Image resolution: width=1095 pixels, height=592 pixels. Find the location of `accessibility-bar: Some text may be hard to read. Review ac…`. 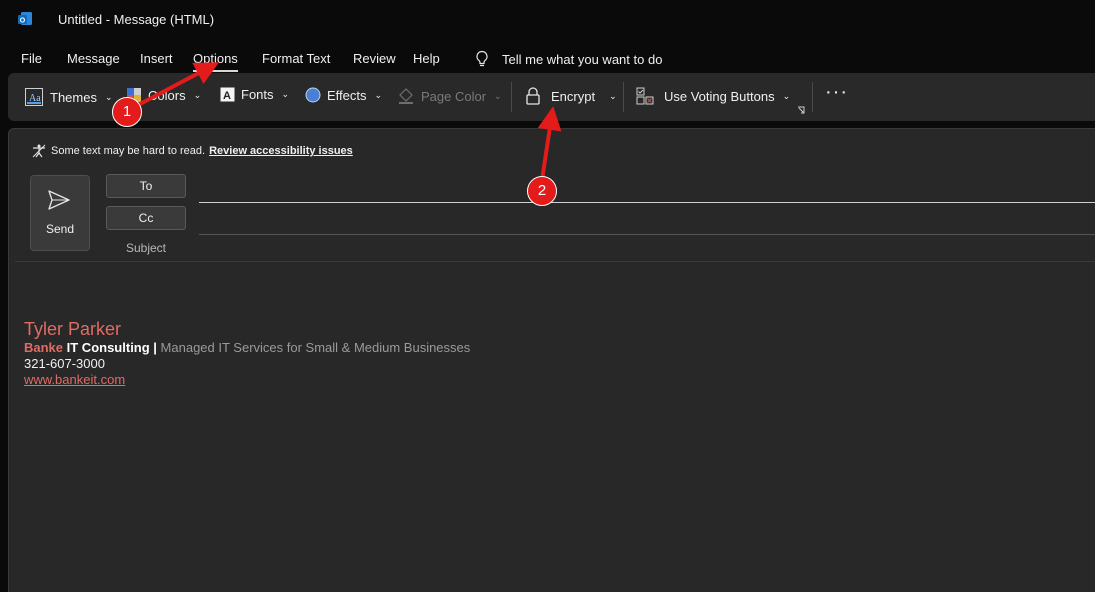

accessibility-bar: Some text may be hard to read. Review ac… is located at coordinates (192, 151).